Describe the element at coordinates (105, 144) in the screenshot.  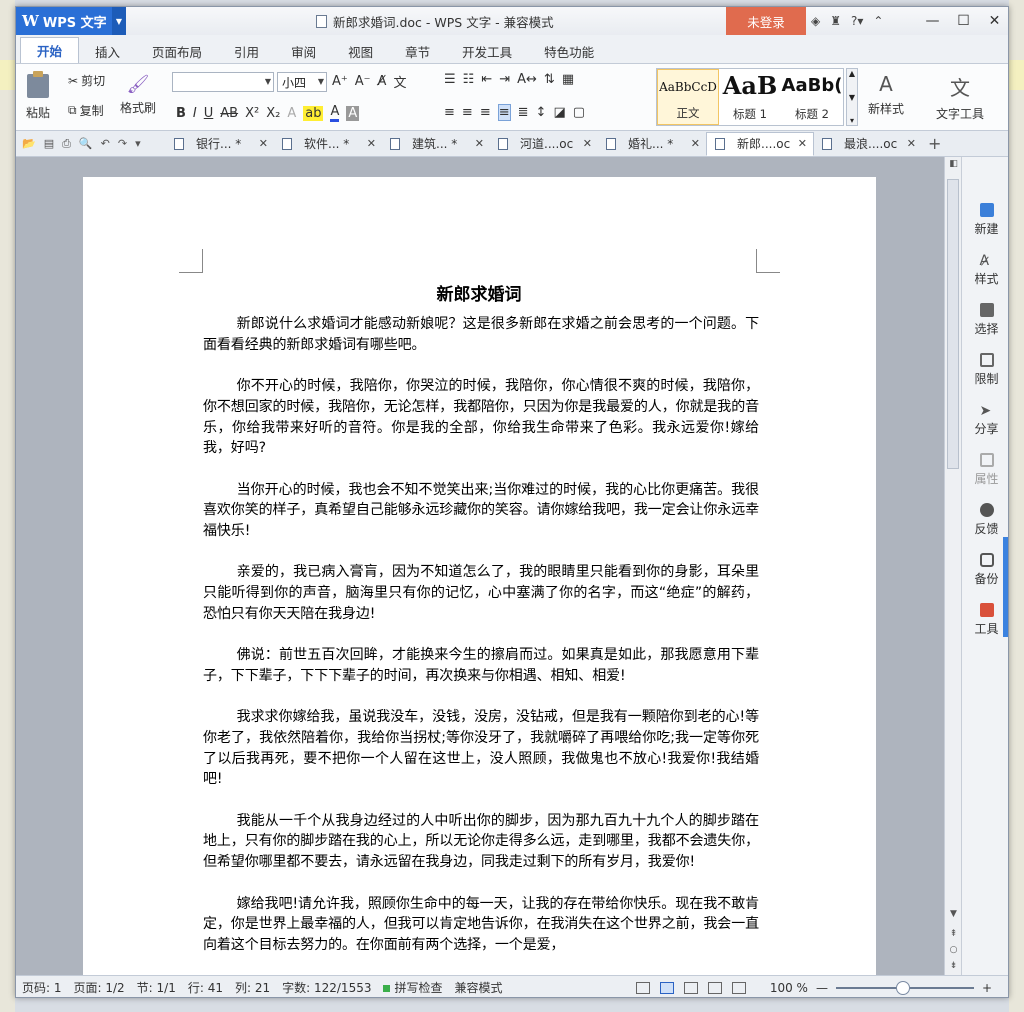
I see `undo-icon: ↶` at that location.